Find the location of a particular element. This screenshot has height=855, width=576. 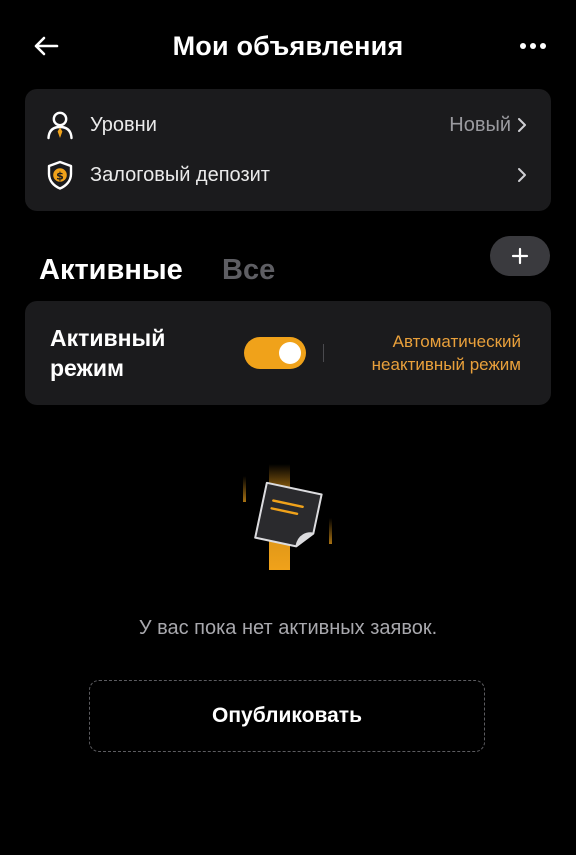

publish-button: Опубликовать is located at coordinates (287, 716).